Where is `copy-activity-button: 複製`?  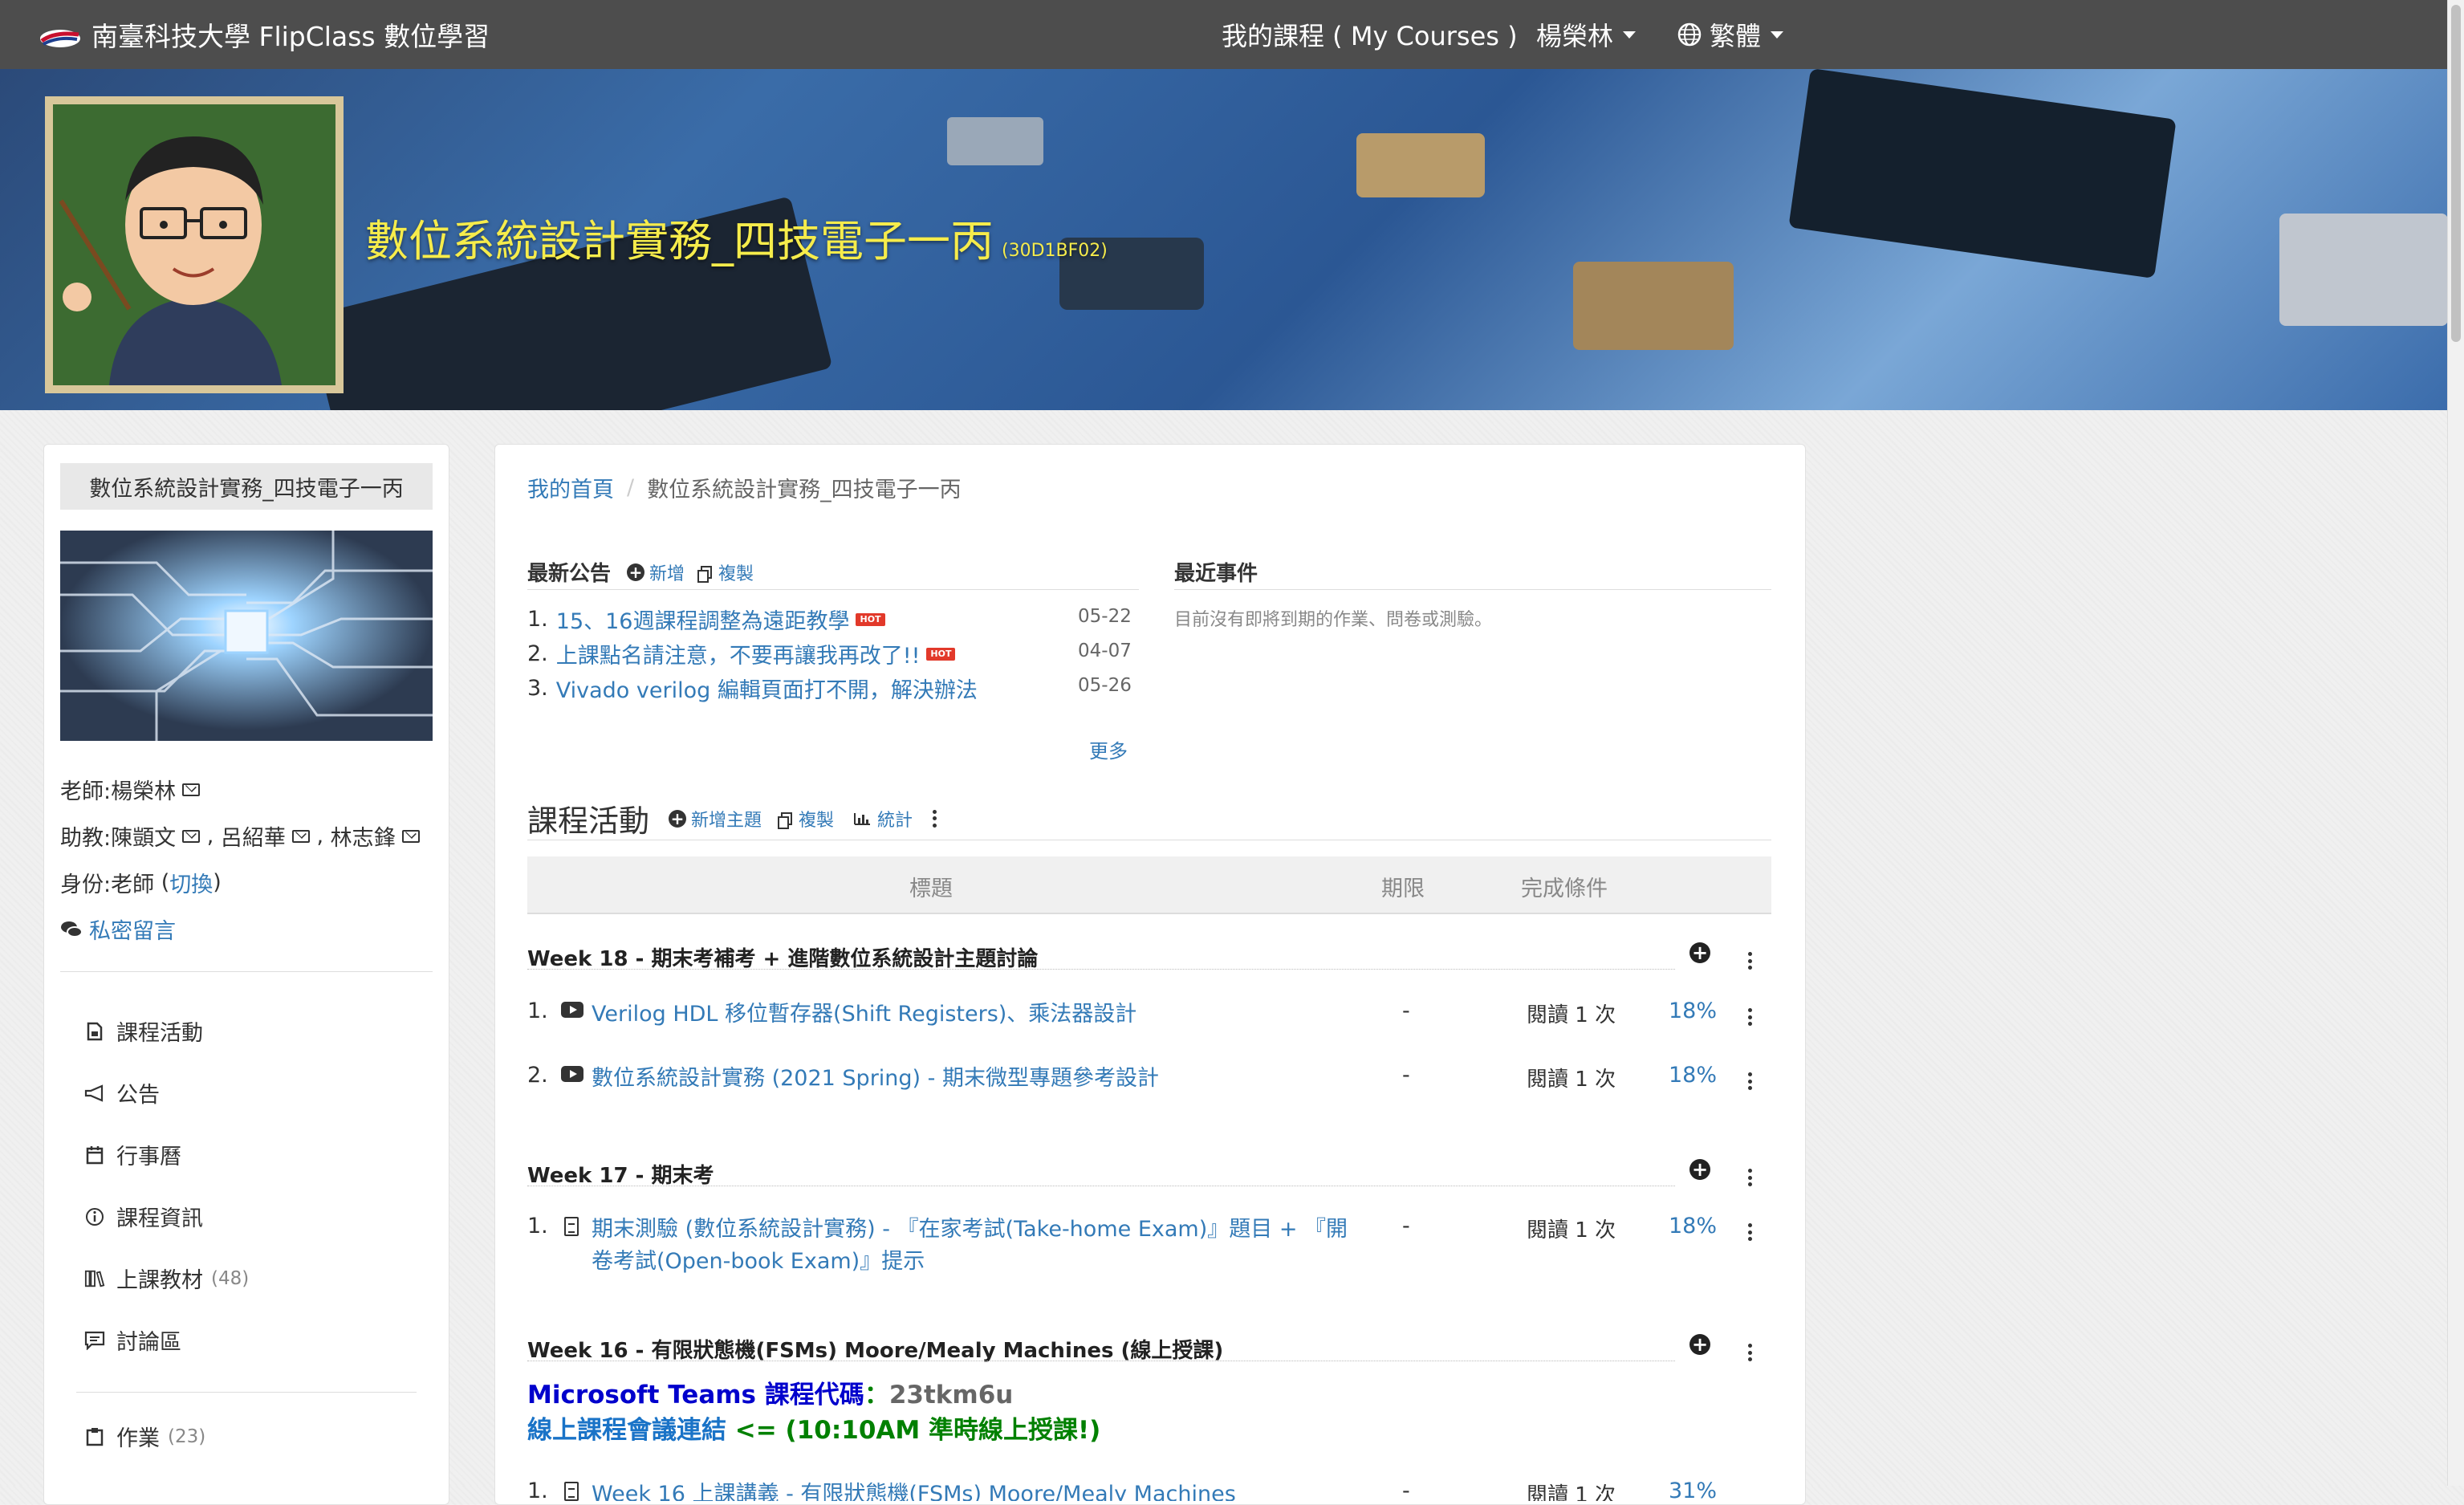
copy-activity-button: 複製 is located at coordinates (806, 819).